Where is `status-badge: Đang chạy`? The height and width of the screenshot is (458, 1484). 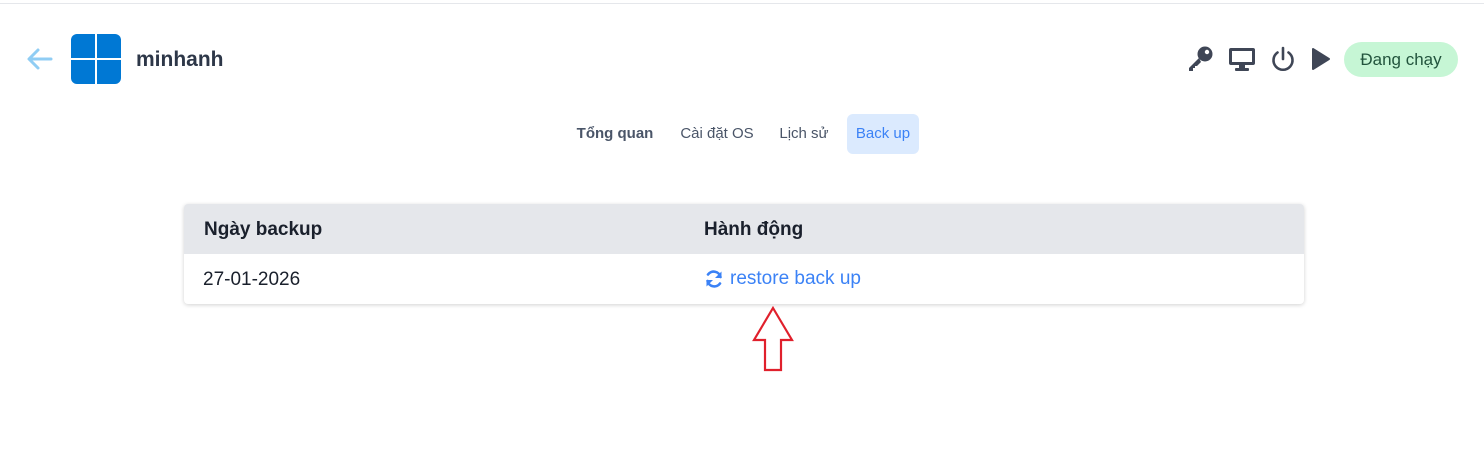
status-badge: Đang chạy is located at coordinates (1401, 59).